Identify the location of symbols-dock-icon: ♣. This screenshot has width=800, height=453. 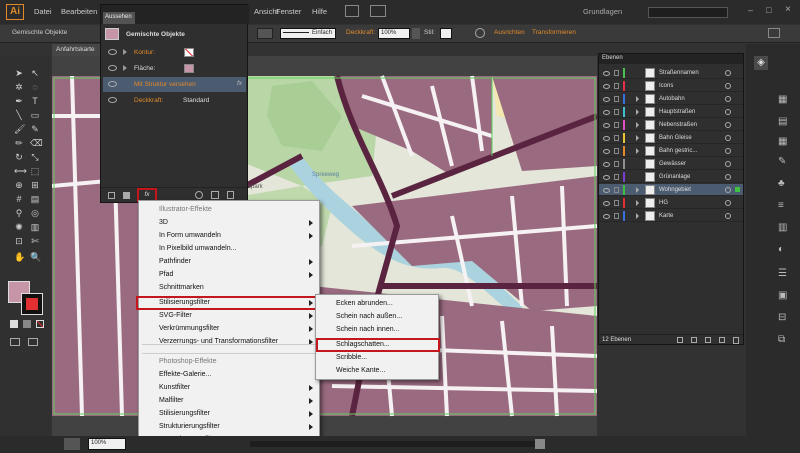
(781, 183).